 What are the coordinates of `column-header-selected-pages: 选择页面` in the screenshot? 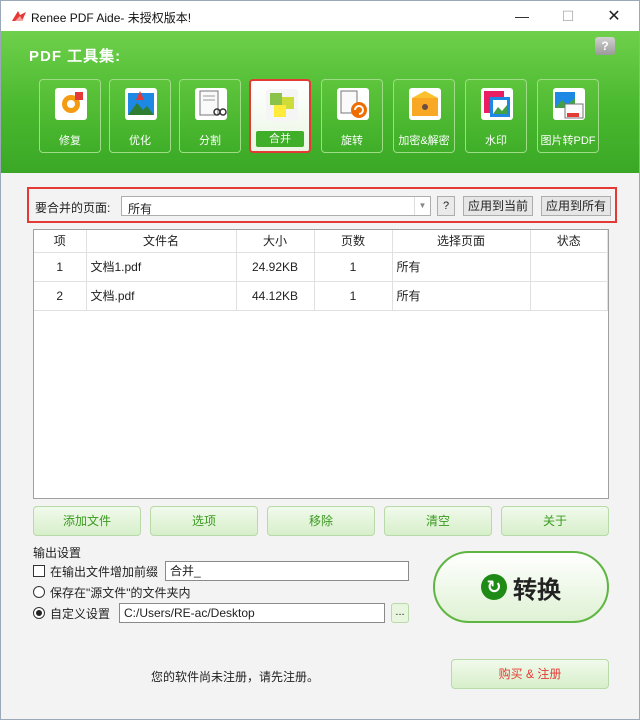 It's located at (461, 241).